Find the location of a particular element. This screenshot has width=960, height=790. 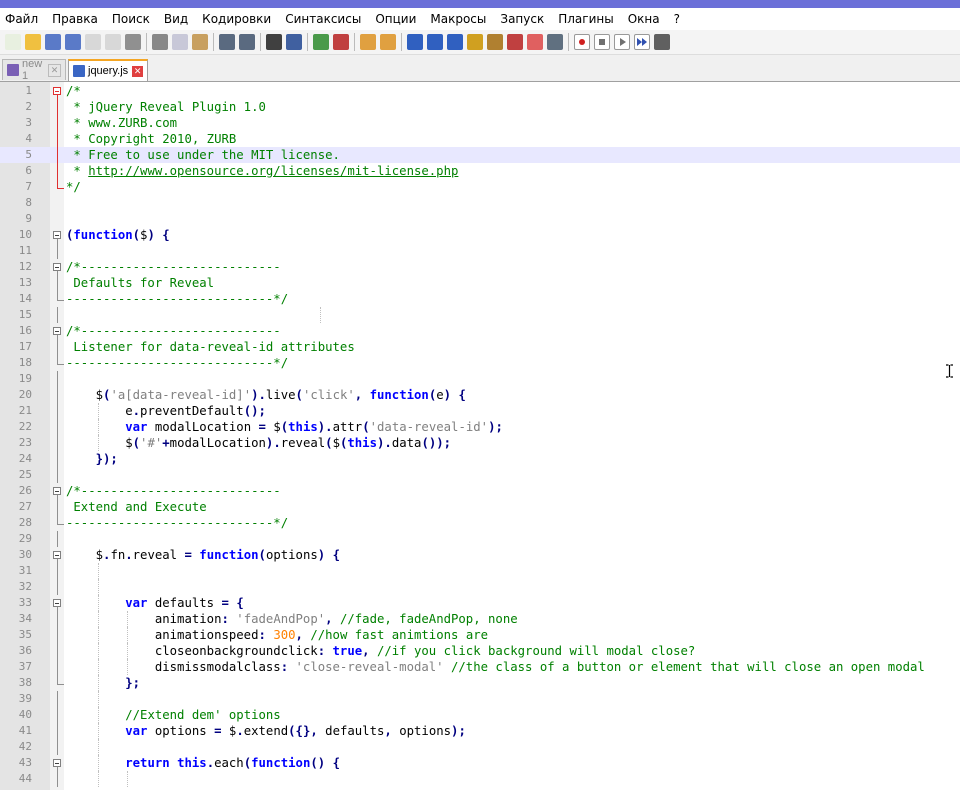

monitor-icon is located at coordinates (555, 42).